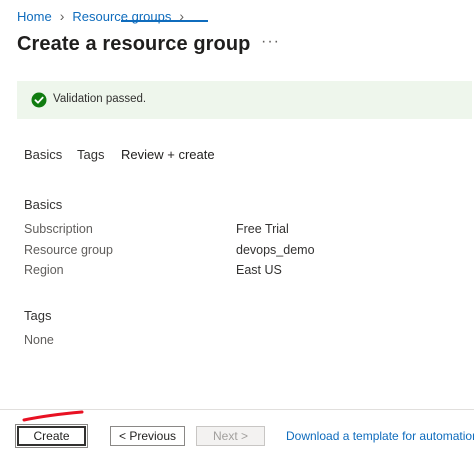  I want to click on basics-section-heading: Basics, so click(43, 204).